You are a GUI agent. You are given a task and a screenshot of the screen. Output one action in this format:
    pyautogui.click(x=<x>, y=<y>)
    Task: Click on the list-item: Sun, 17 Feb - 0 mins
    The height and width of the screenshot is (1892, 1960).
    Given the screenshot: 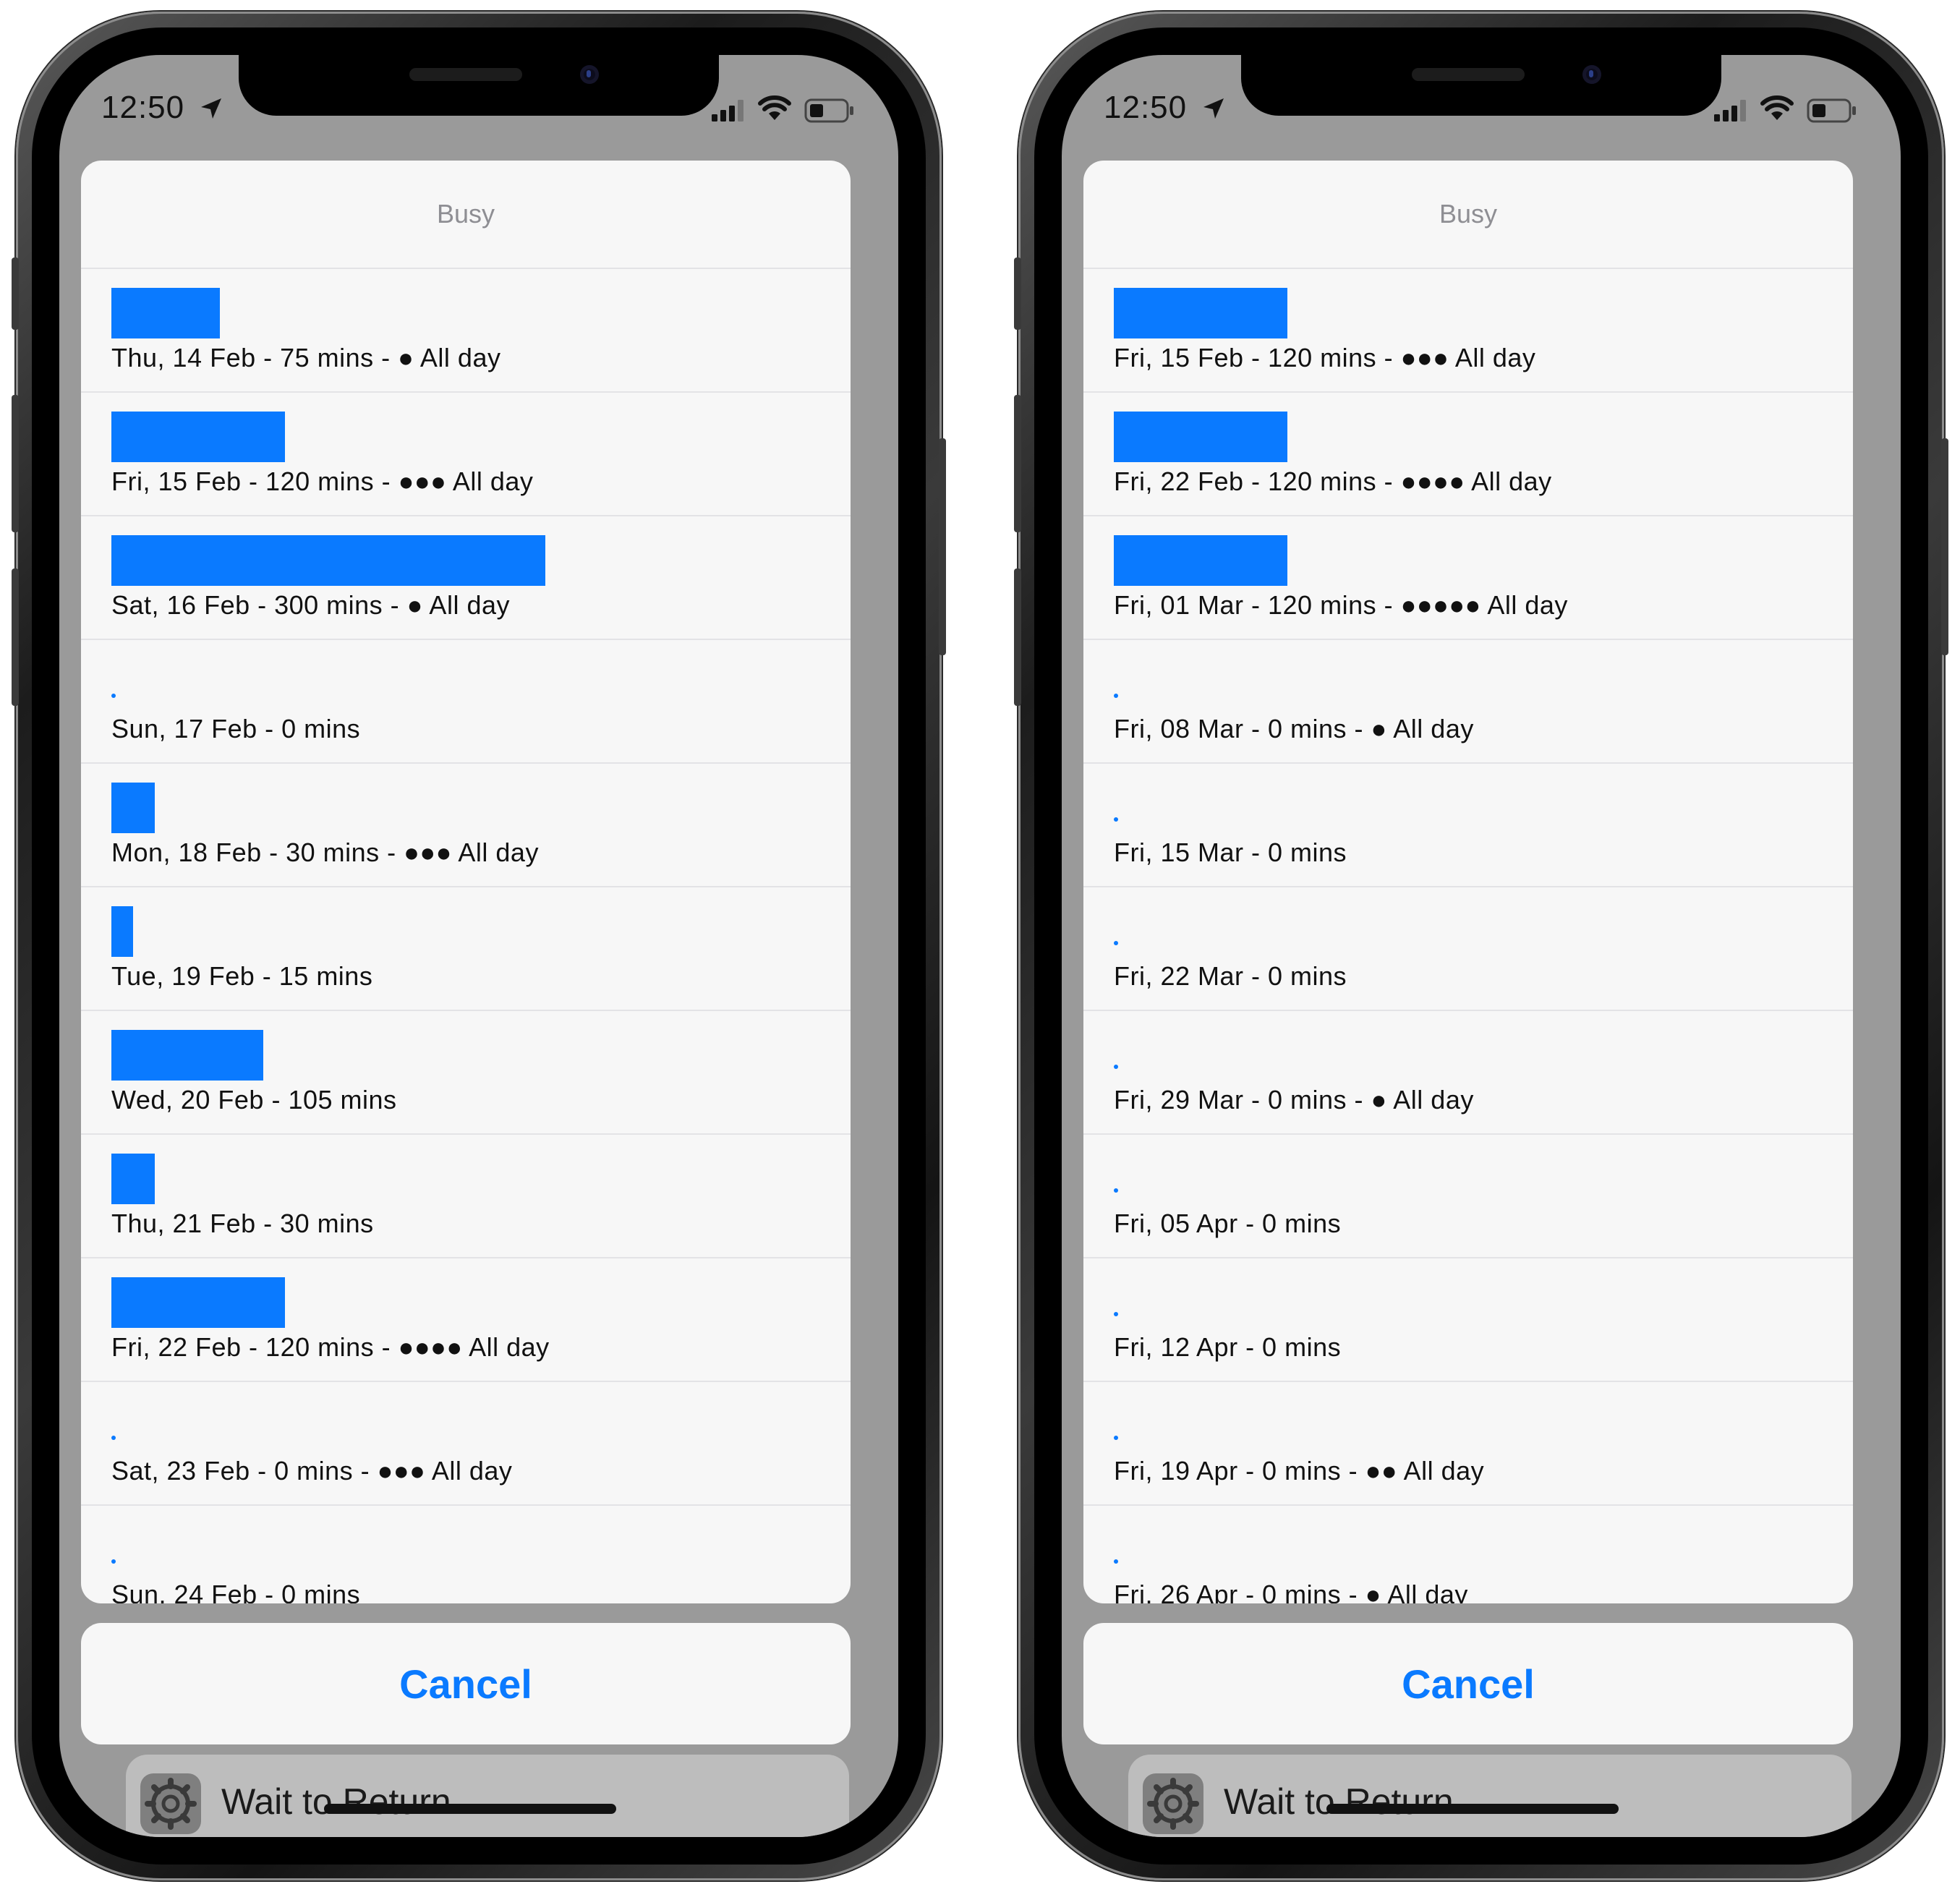 What is the action you would take?
    pyautogui.click(x=466, y=702)
    